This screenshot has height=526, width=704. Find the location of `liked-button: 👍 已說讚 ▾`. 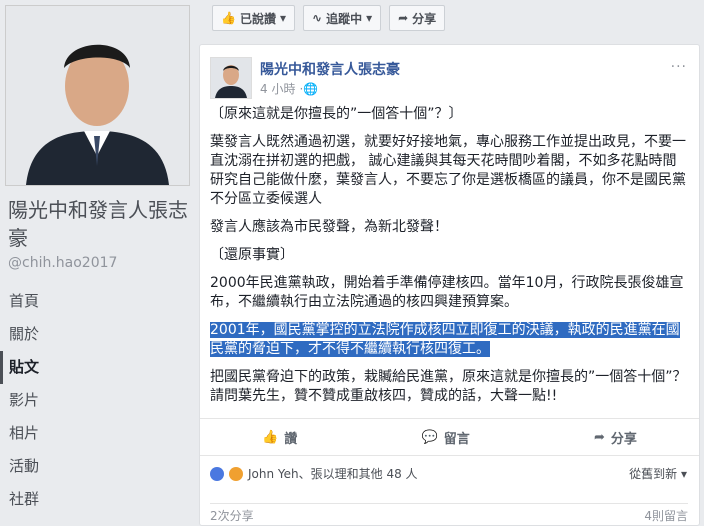

liked-button: 👍 已說讚 ▾ is located at coordinates (253, 18).